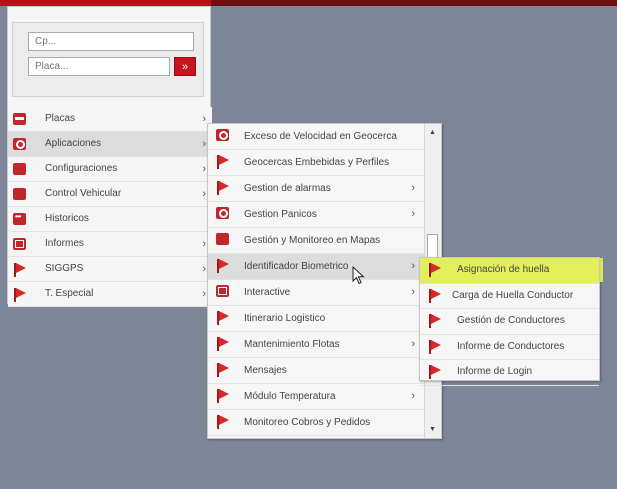 This screenshot has height=489, width=617. What do you see at coordinates (110, 294) in the screenshot?
I see `menu-item-t-especial: T. Especial ›` at bounding box center [110, 294].